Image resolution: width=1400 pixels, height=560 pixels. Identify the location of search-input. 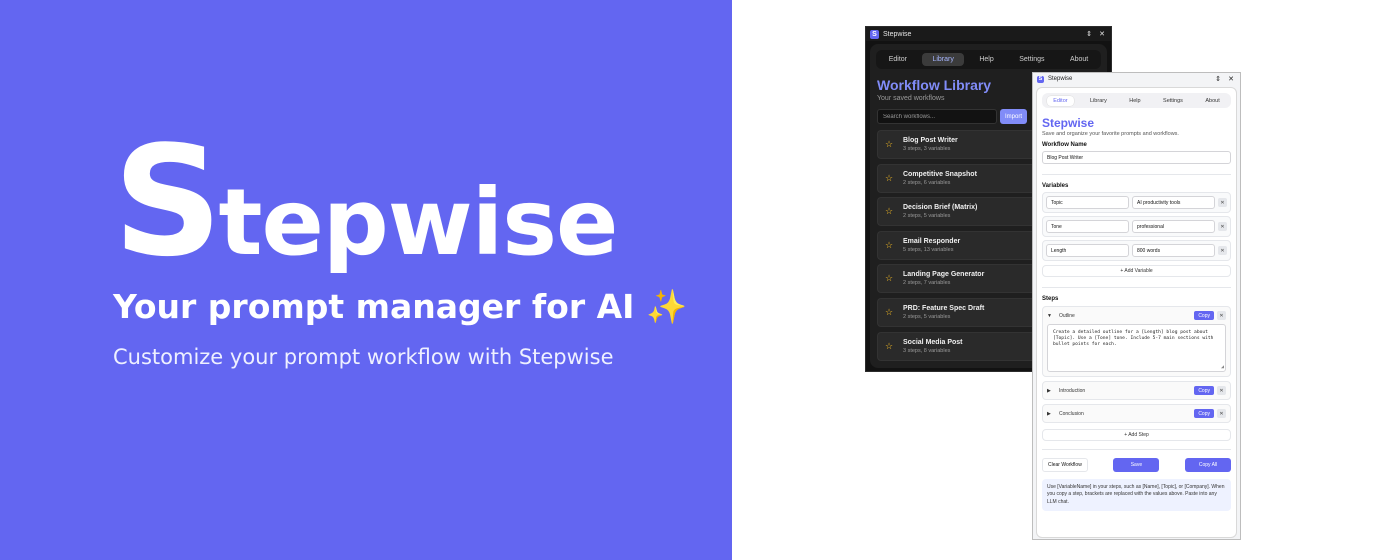
(937, 116).